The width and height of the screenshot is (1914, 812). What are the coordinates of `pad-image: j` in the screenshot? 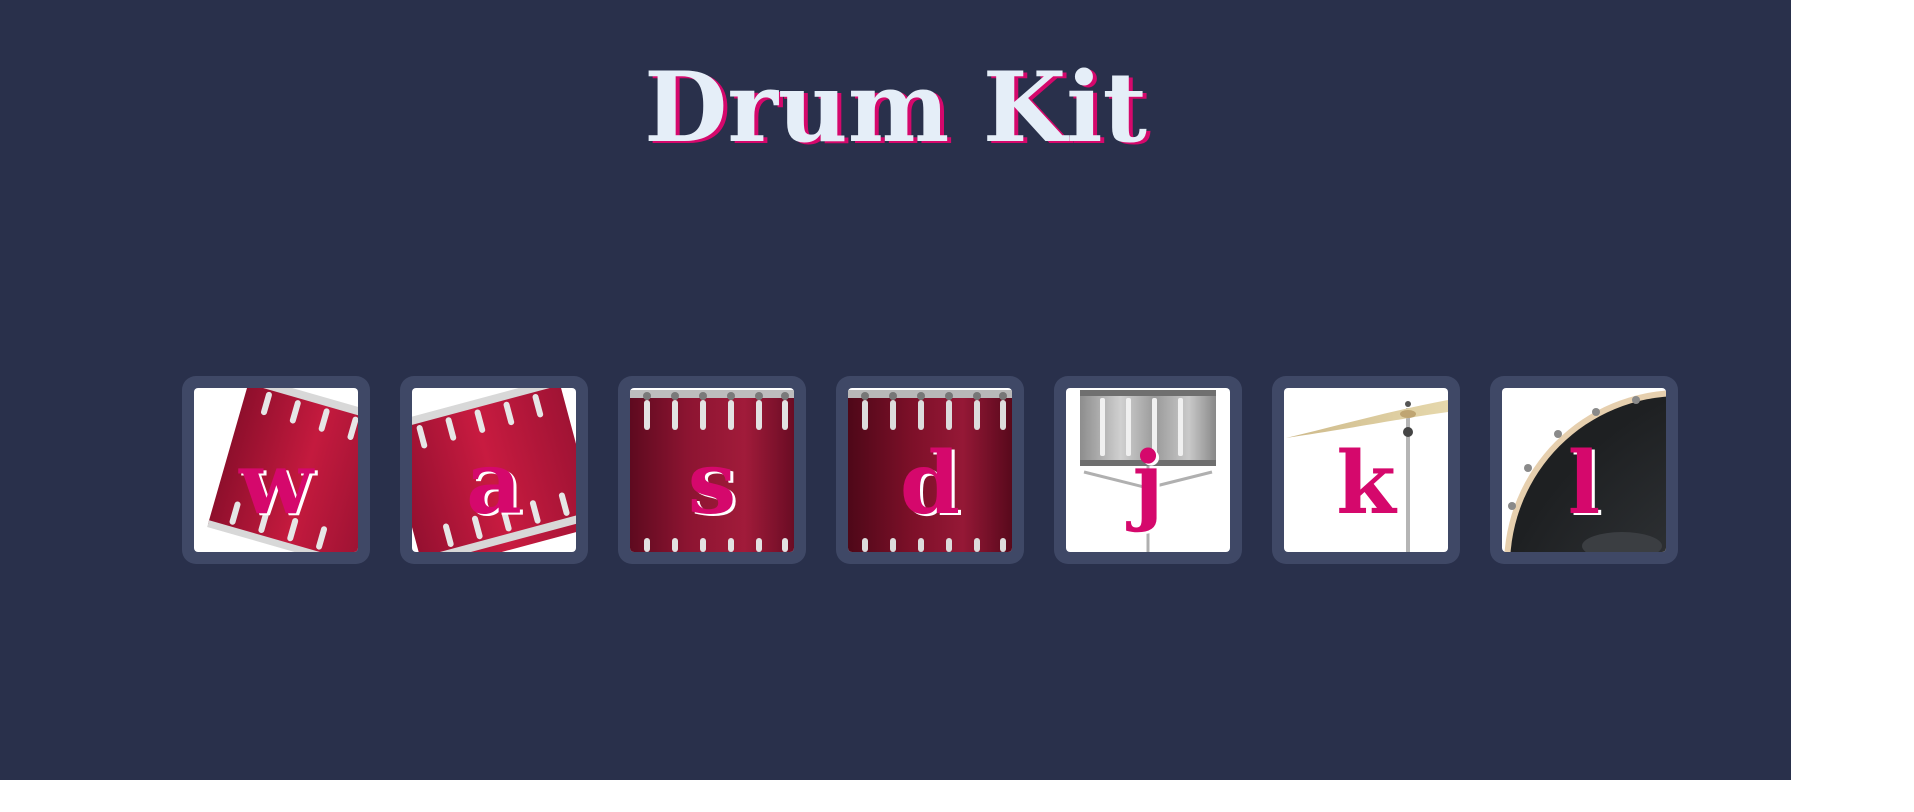 It's located at (1148, 470).